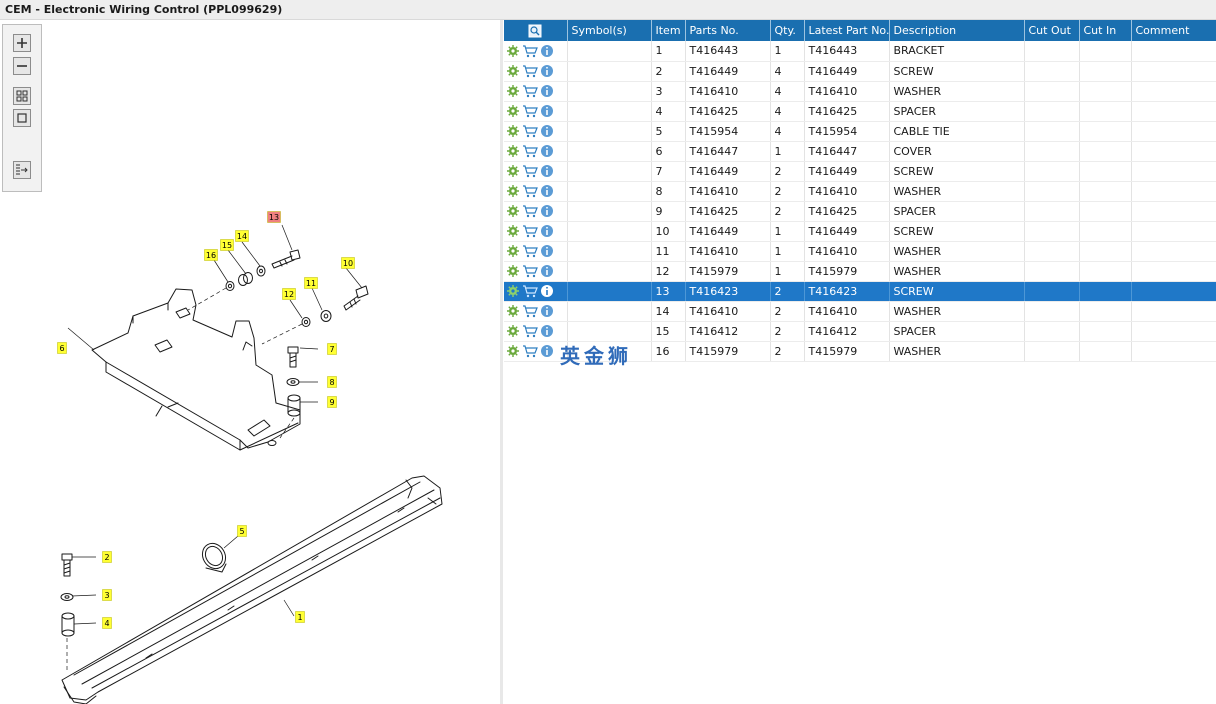 The width and height of the screenshot is (1216, 704). Describe the element at coordinates (1105, 30) in the screenshot. I see `column-header-cut-in: Cut In` at that location.